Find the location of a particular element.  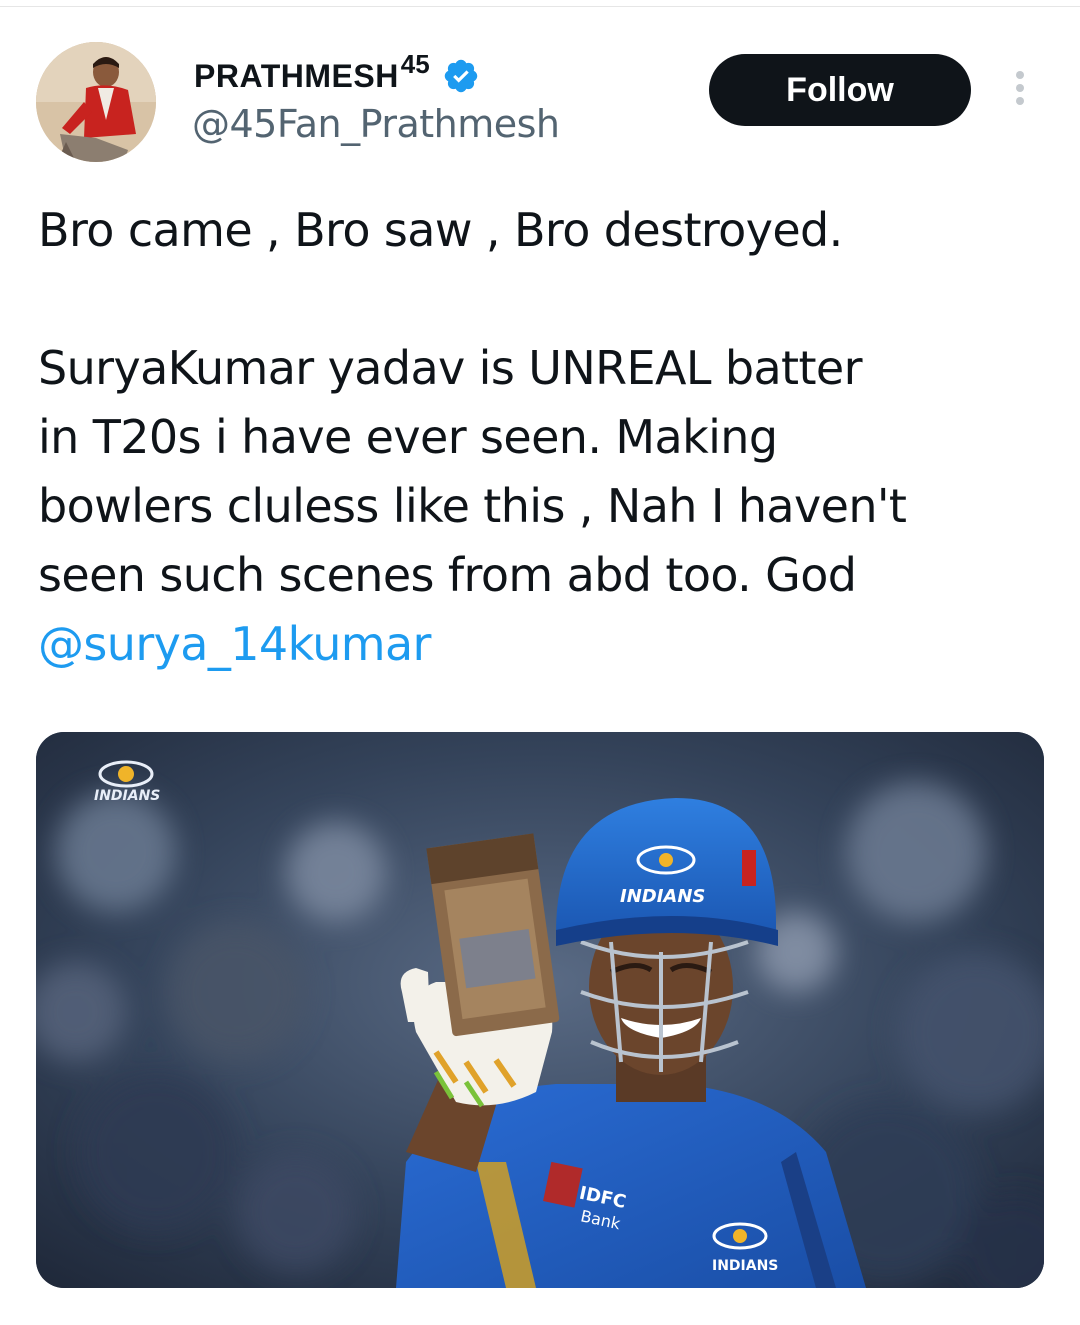

author-avatar is located at coordinates (96, 102).